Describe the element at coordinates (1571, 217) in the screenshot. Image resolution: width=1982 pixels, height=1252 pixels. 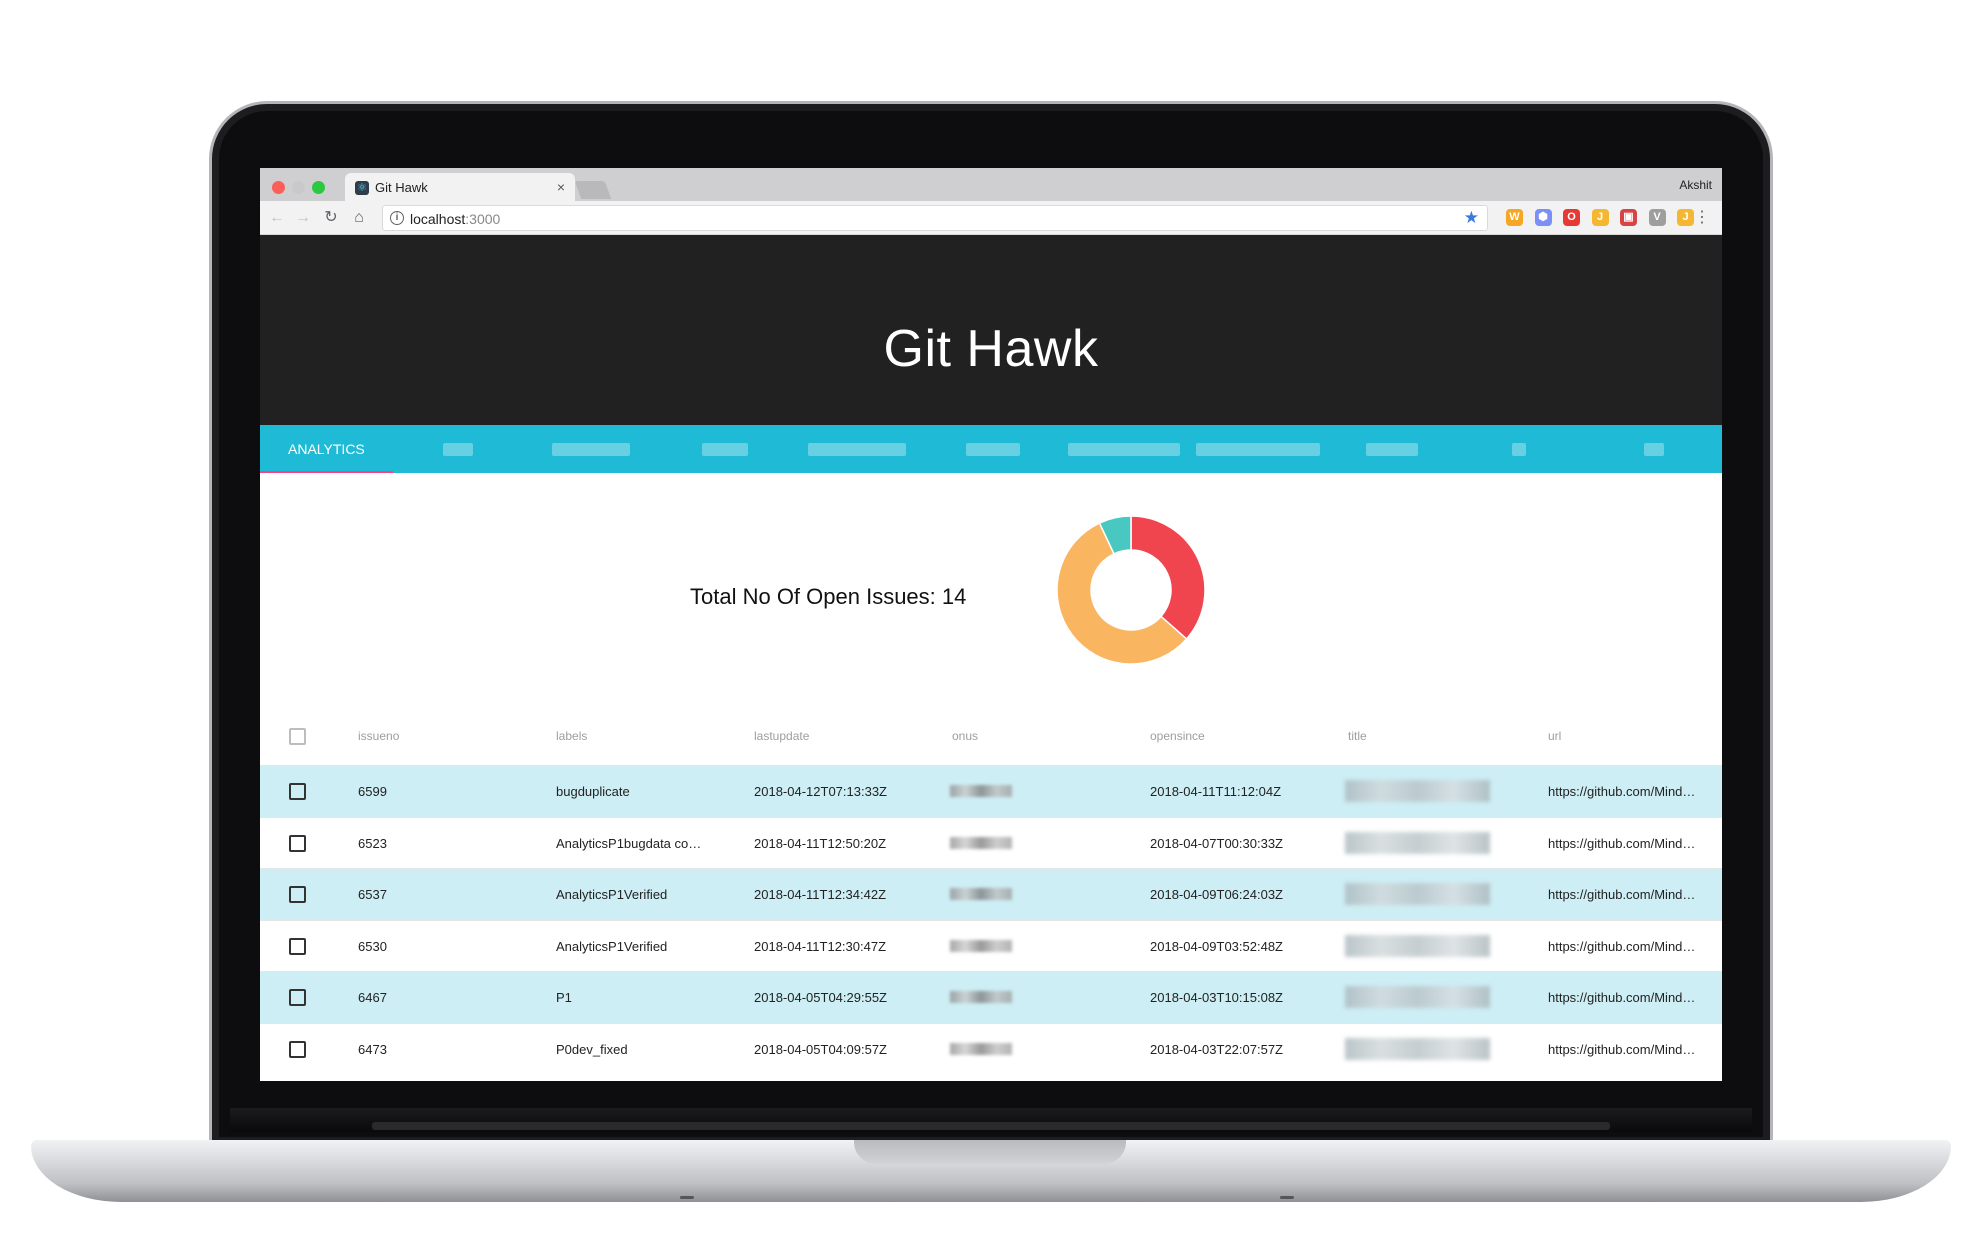
I see `opera-icon: O` at that location.